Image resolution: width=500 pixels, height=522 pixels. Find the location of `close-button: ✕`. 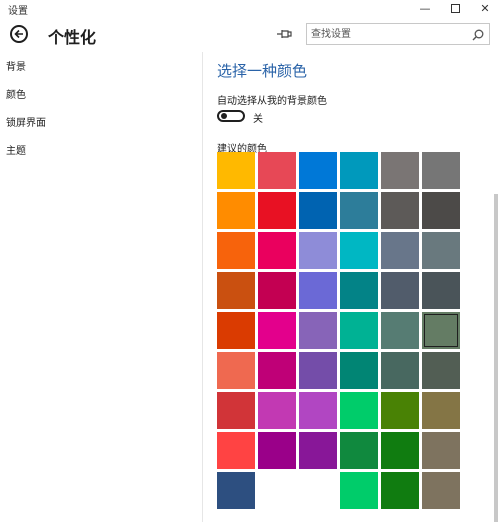

close-button: ✕ is located at coordinates (485, 9).